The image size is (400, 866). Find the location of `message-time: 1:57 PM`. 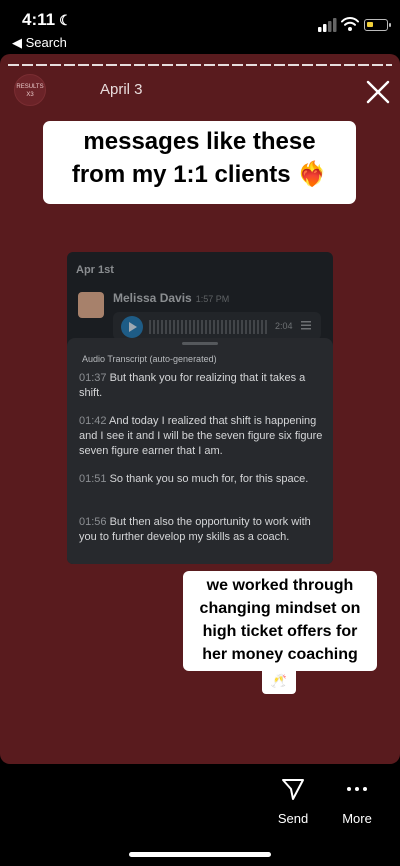

message-time: 1:57 PM is located at coordinates (212, 299).